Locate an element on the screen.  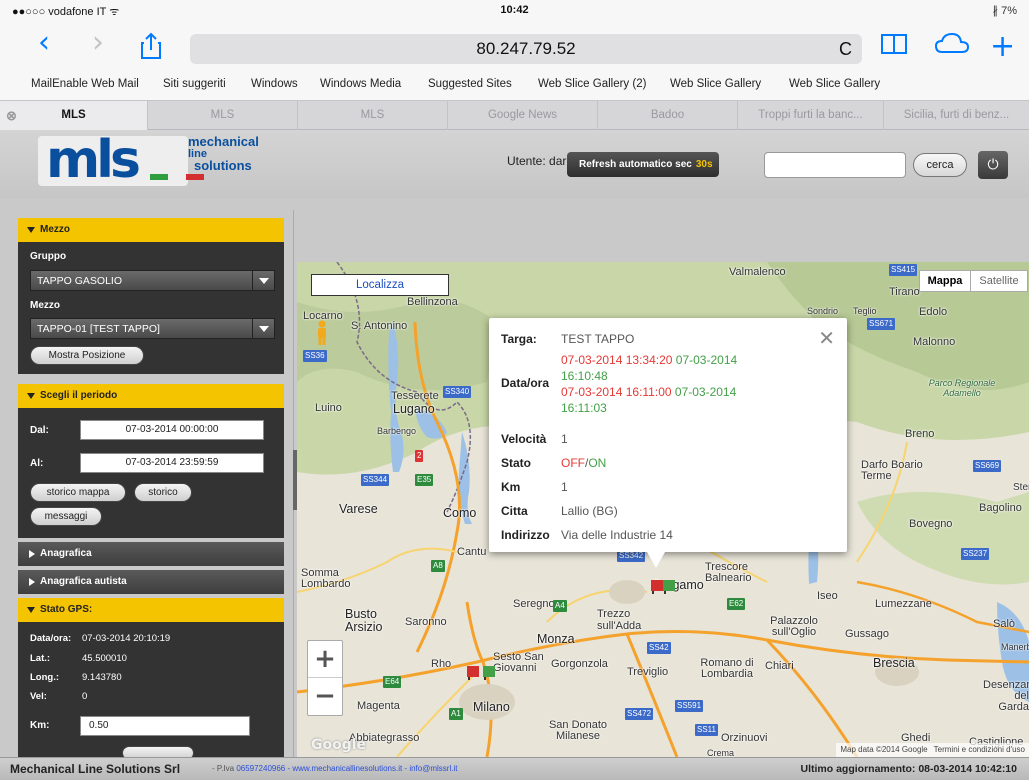
close-tab-icon: ⊗ is located at coordinates (11, 115).